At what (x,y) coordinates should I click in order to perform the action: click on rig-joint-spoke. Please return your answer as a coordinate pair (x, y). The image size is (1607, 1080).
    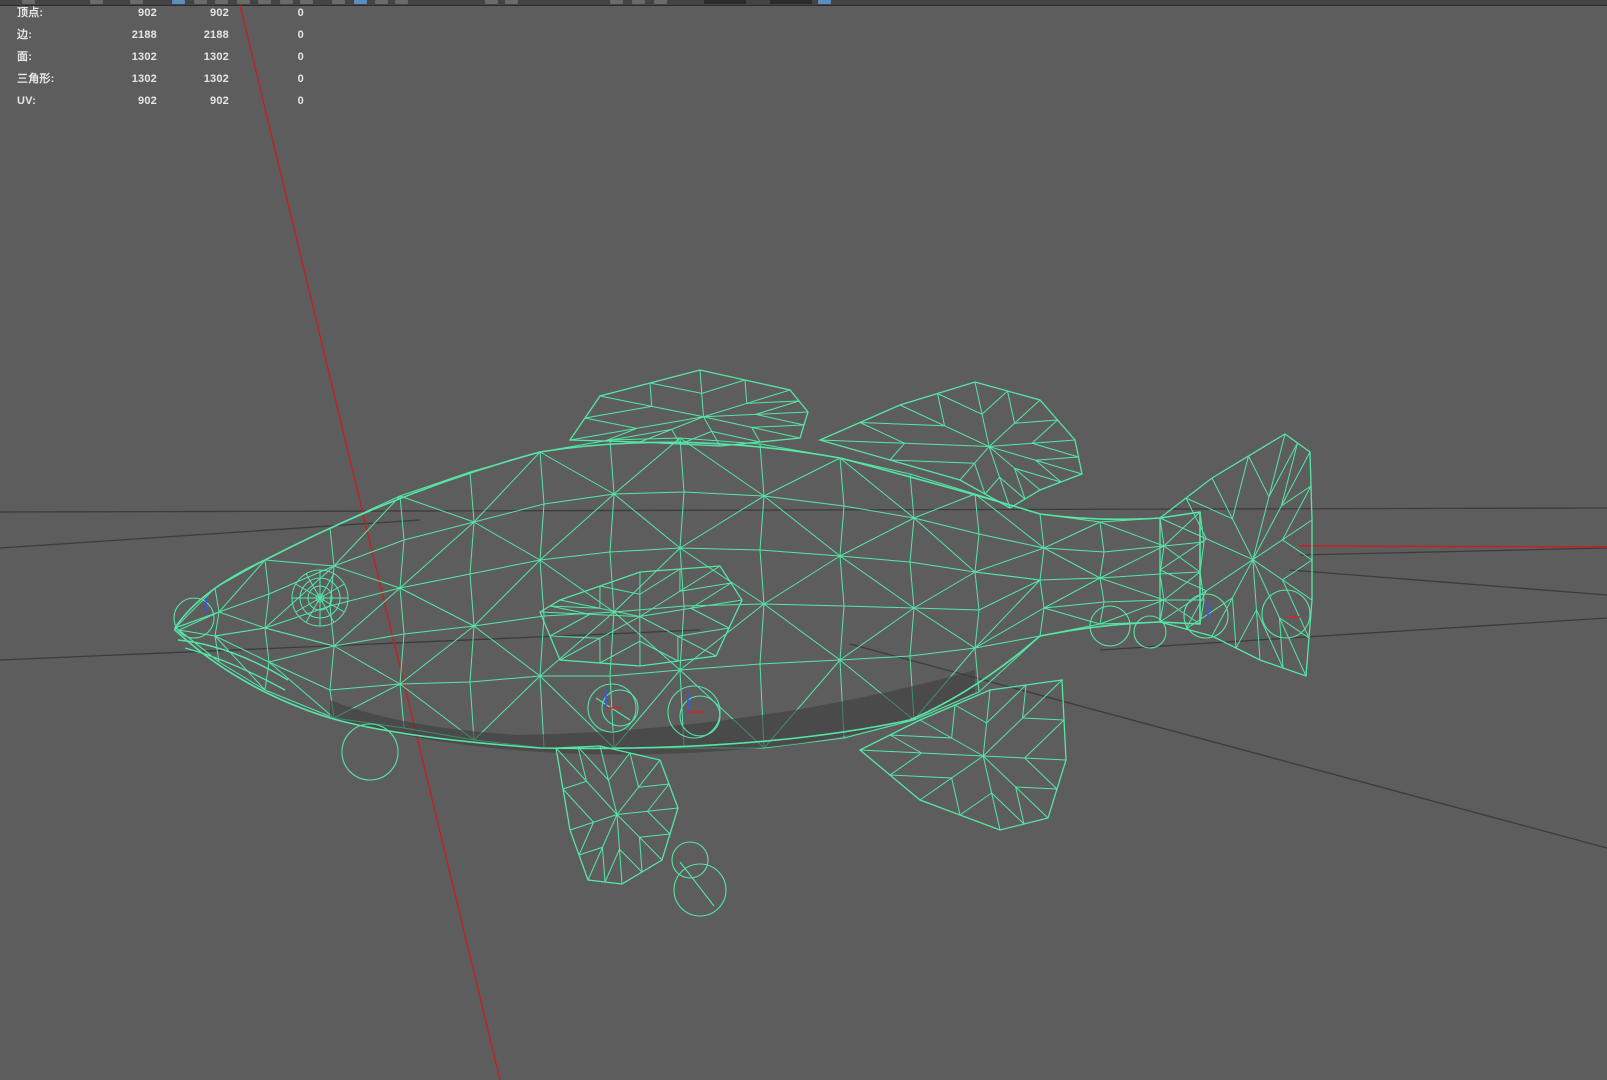
    Looking at the image, I should click on (613, 709).